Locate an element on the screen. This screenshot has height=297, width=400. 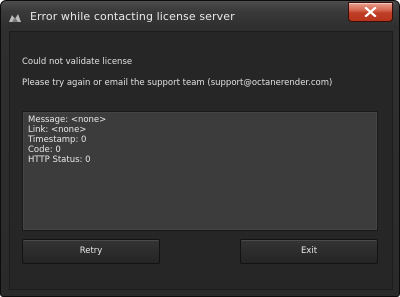
octane-app-icon is located at coordinates (15, 17).